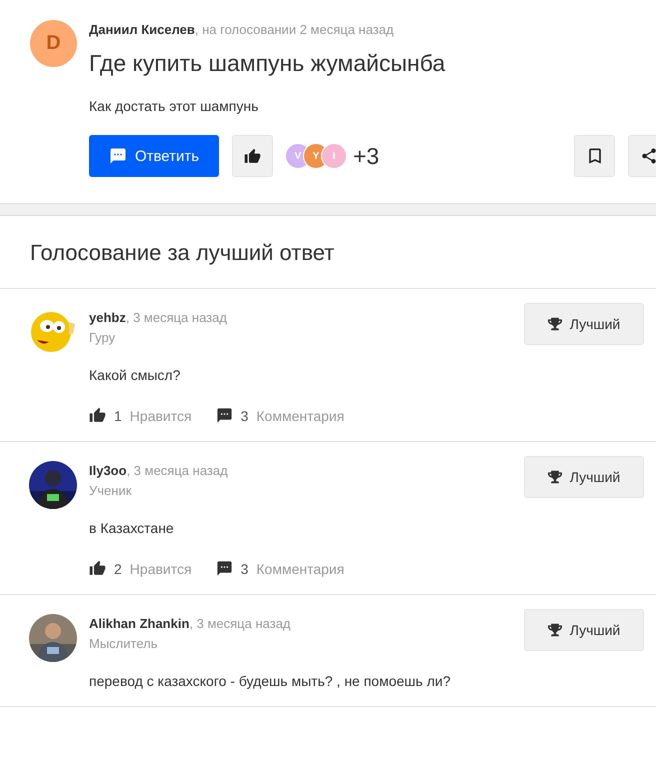  I want to click on author-name: Даниил Киселев, so click(142, 29).